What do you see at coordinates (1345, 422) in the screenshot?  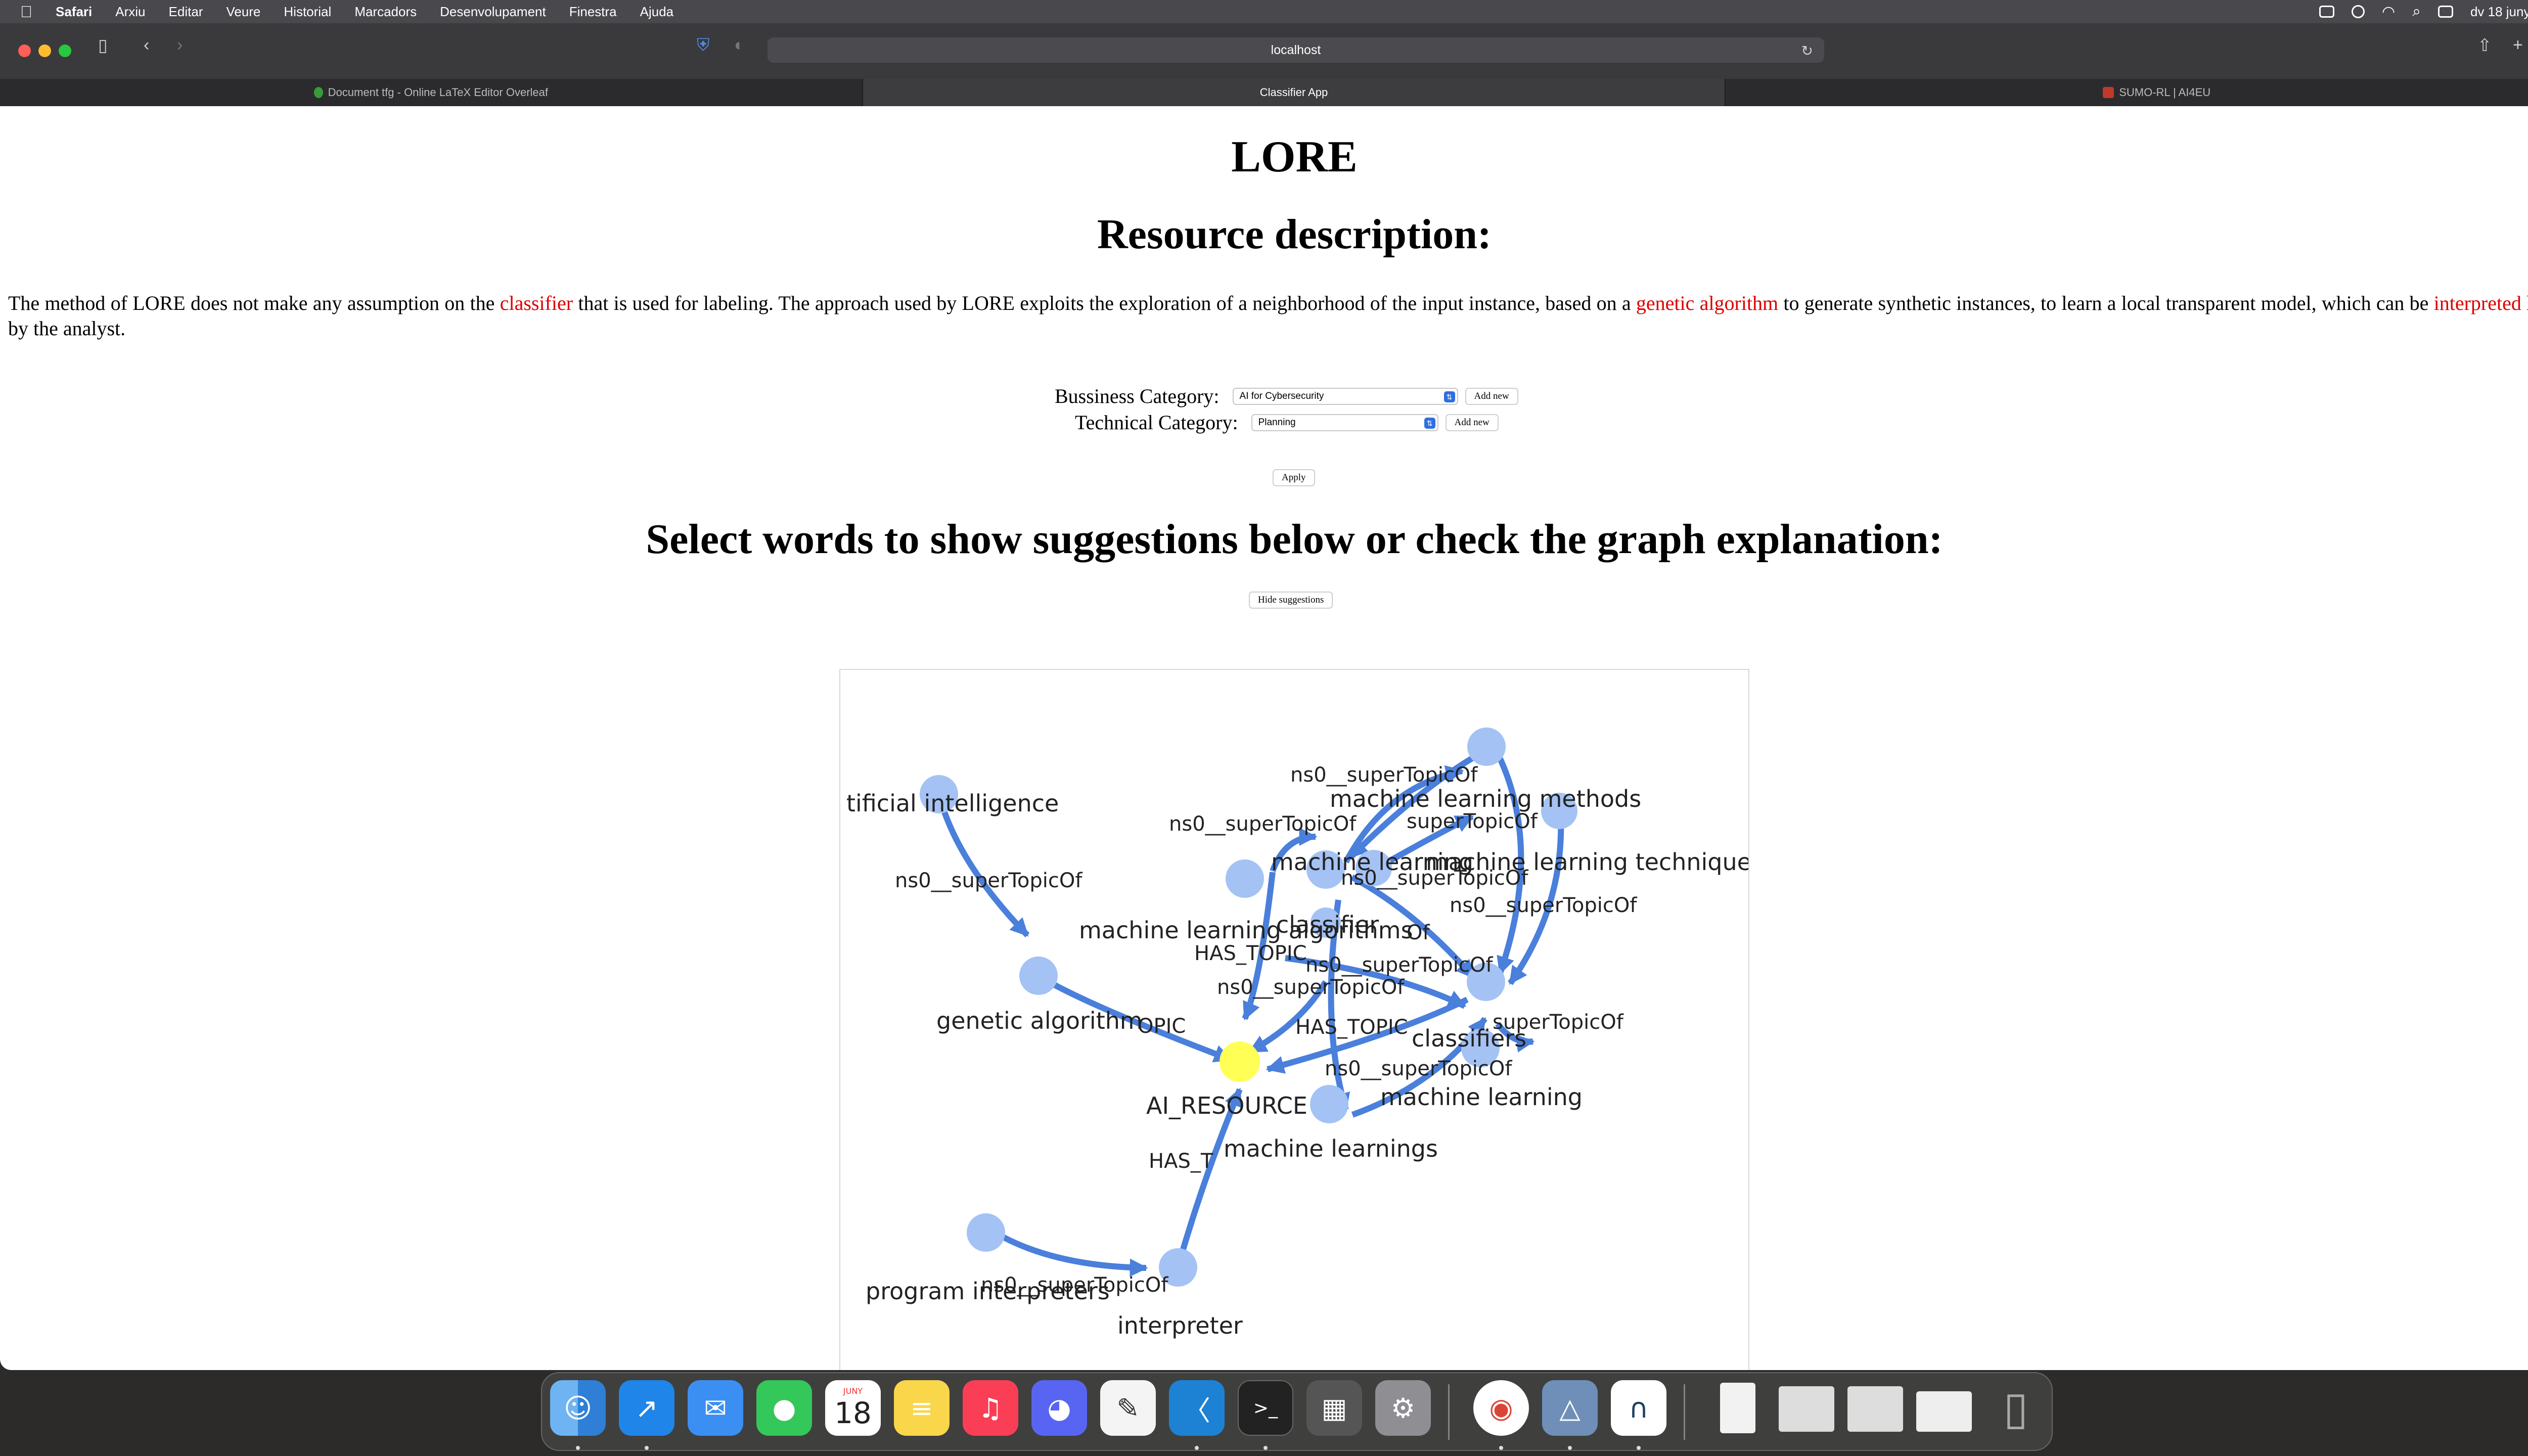 I see `technical-category-select: Planning ⇅` at bounding box center [1345, 422].